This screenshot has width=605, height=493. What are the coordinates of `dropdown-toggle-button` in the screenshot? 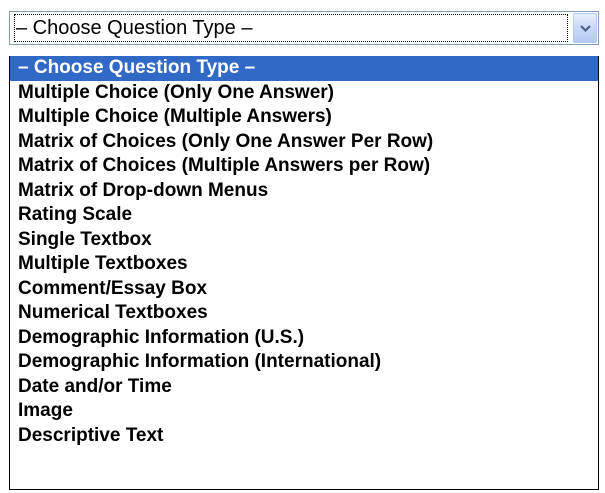 It's located at (585, 28).